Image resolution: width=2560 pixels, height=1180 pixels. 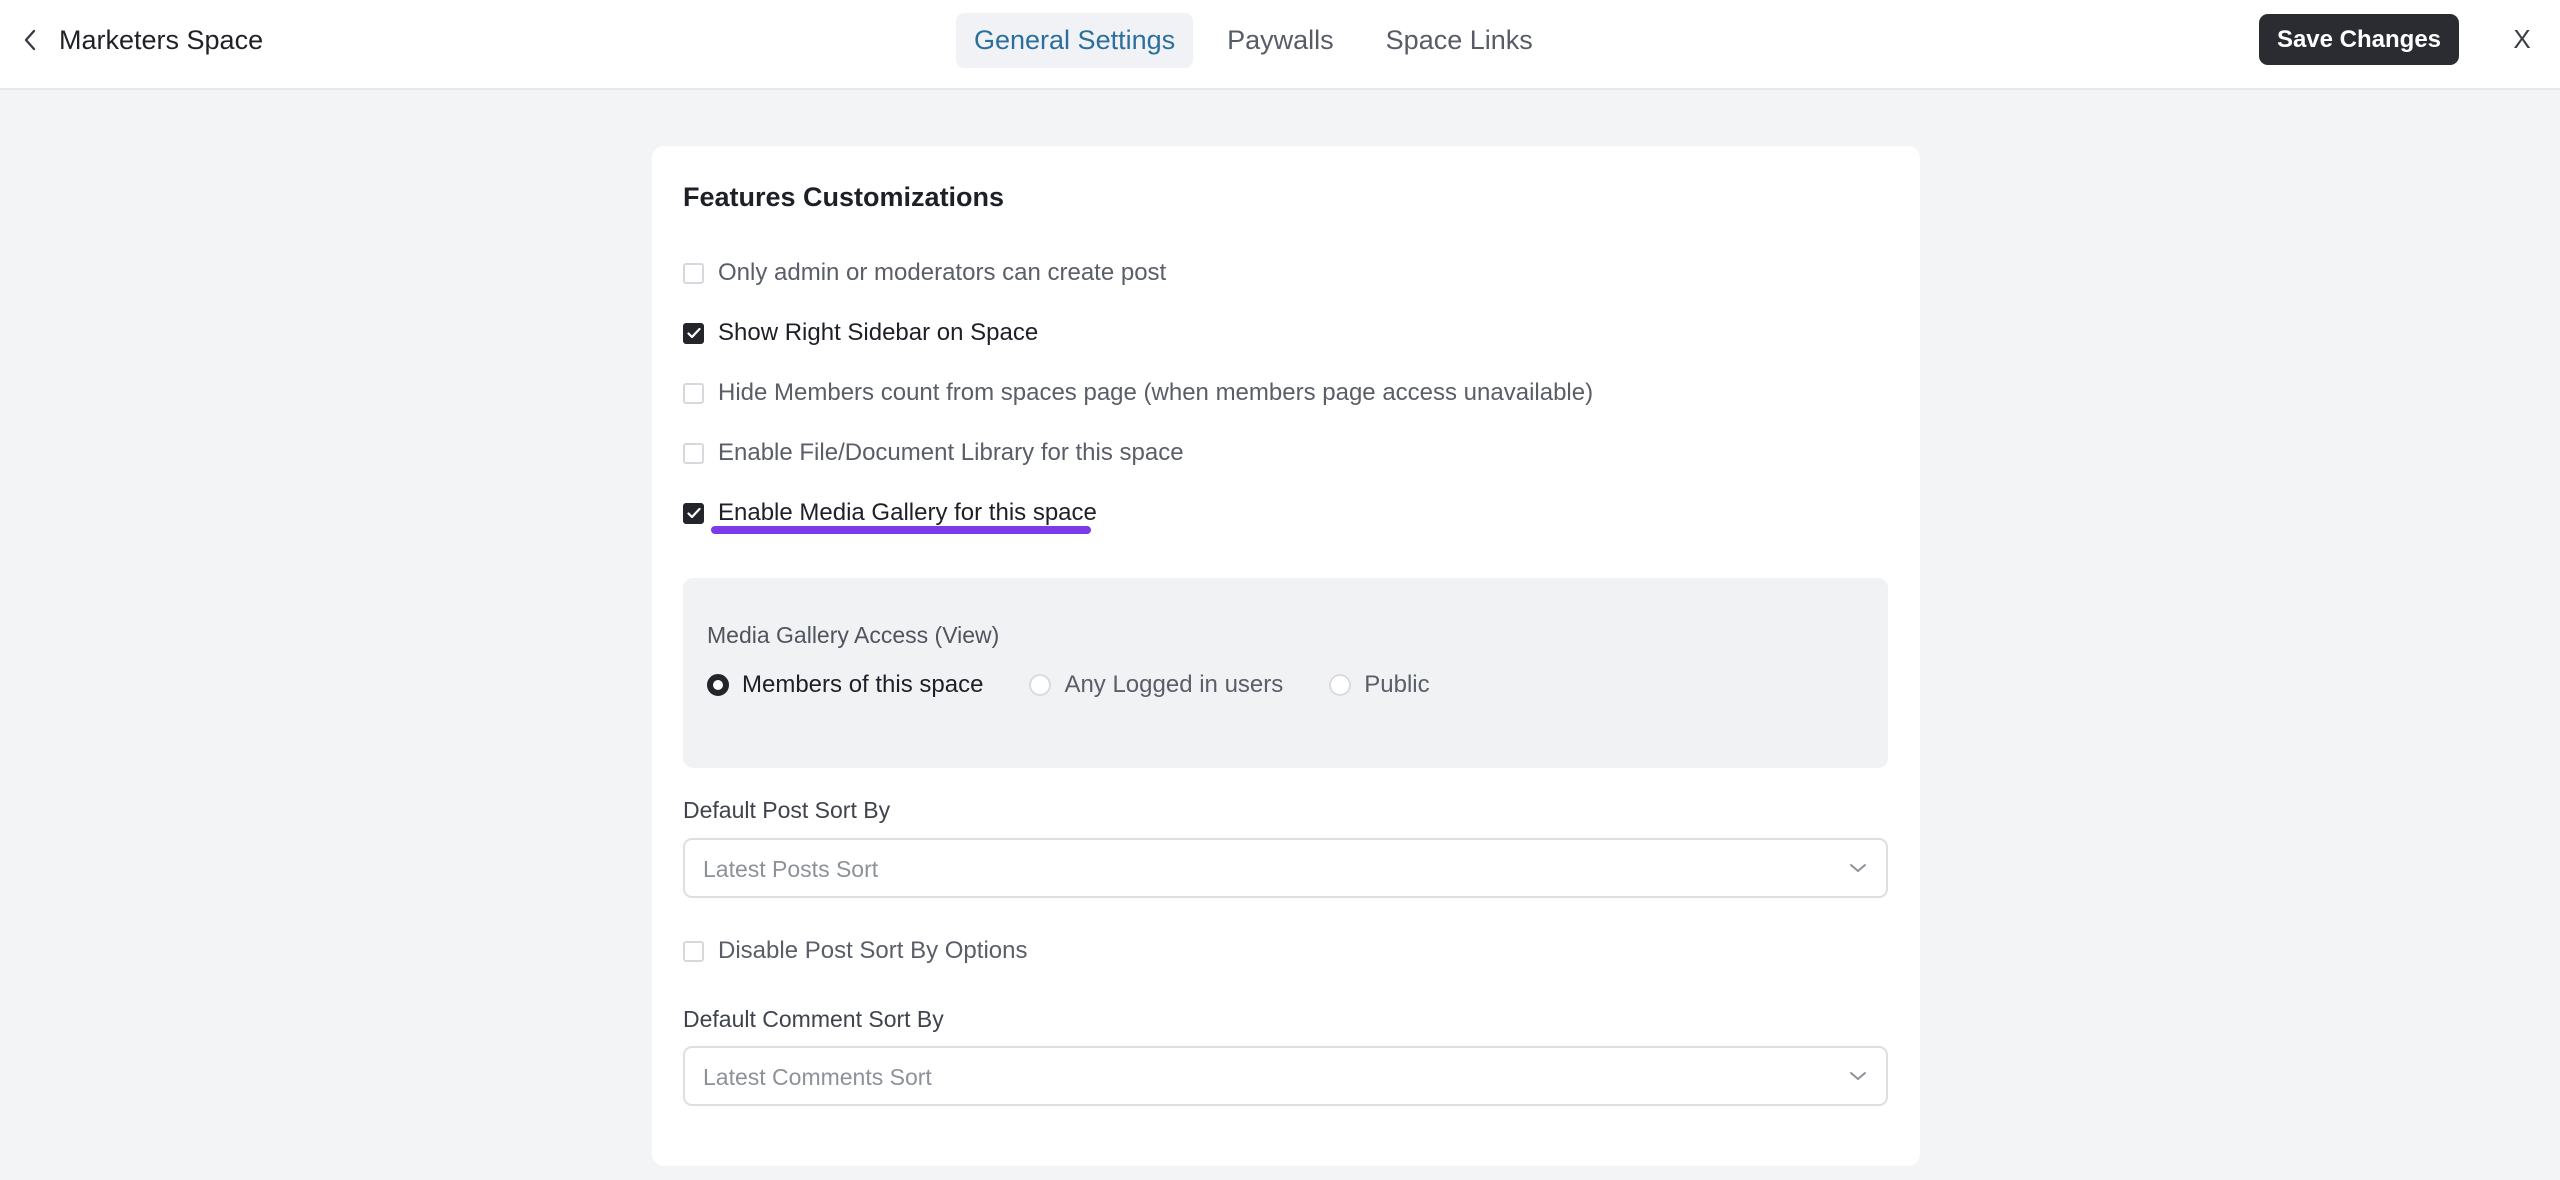 I want to click on media-gallery-access-label: Media Gallery Access (View), so click(x=853, y=635).